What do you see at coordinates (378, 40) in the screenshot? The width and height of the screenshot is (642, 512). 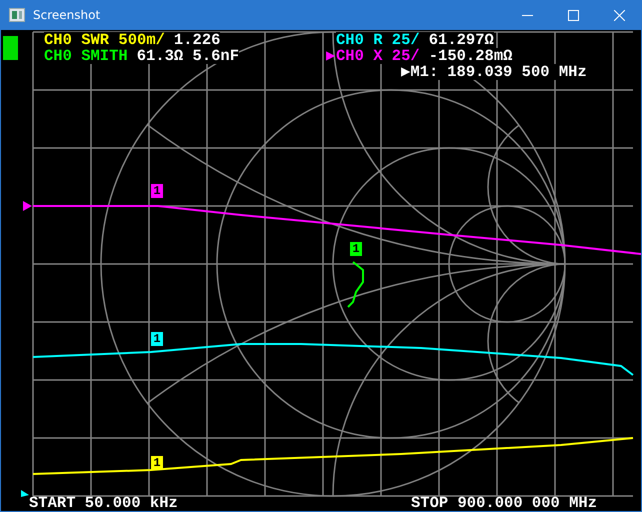 I see `trace-label: CH0 R 25/` at bounding box center [378, 40].